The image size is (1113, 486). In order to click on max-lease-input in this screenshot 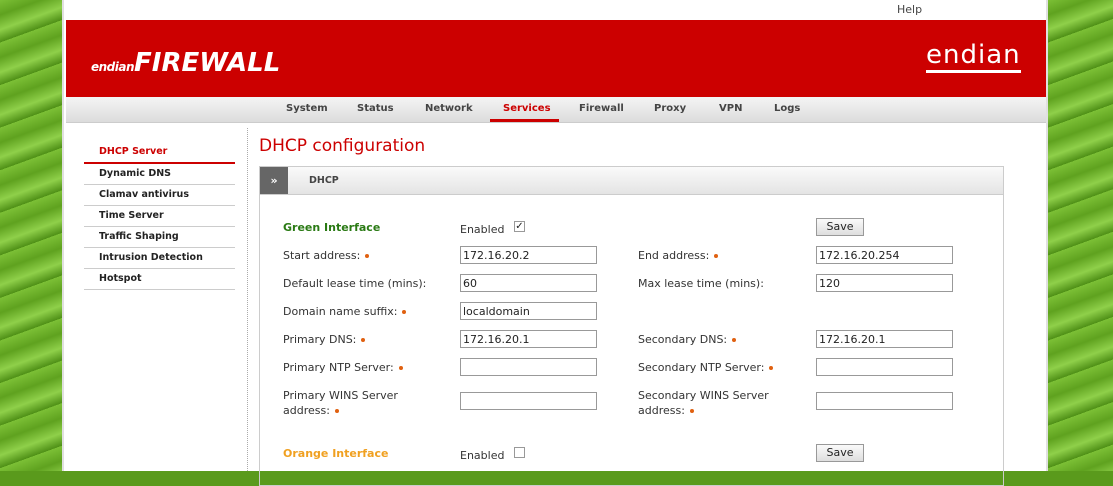, I will do `click(884, 283)`.